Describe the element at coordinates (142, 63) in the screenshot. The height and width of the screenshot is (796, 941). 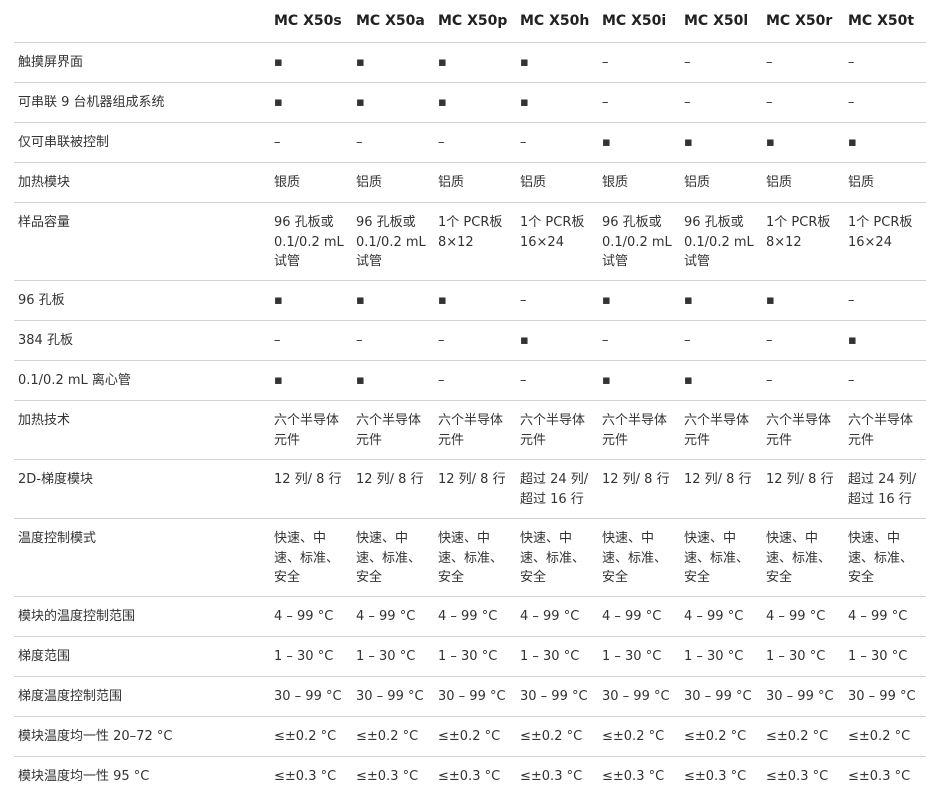
I see `row-label: 触摸屏界面` at that location.